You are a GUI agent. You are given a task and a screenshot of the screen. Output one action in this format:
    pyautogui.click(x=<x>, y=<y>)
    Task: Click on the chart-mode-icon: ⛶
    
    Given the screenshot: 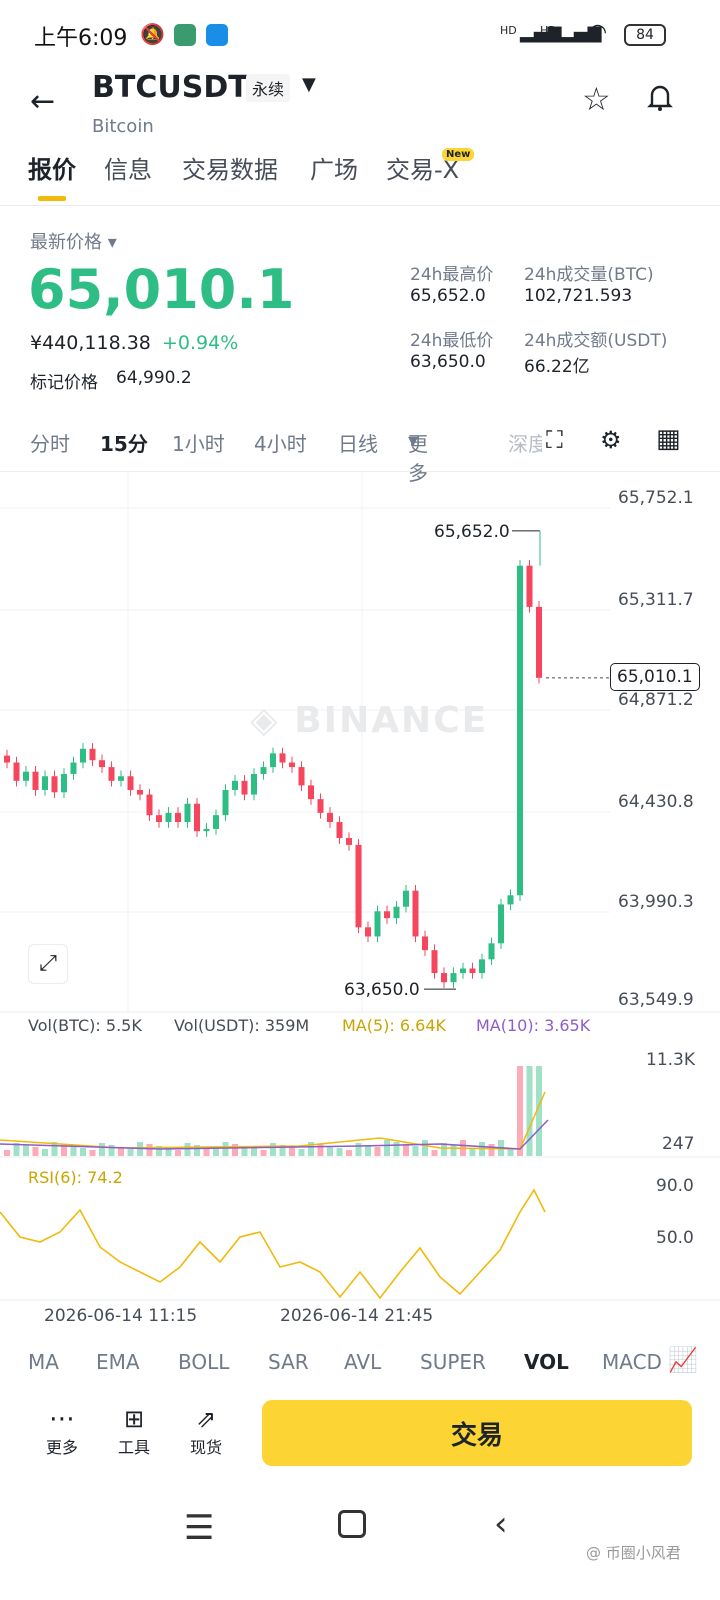 What is the action you would take?
    pyautogui.click(x=554, y=440)
    